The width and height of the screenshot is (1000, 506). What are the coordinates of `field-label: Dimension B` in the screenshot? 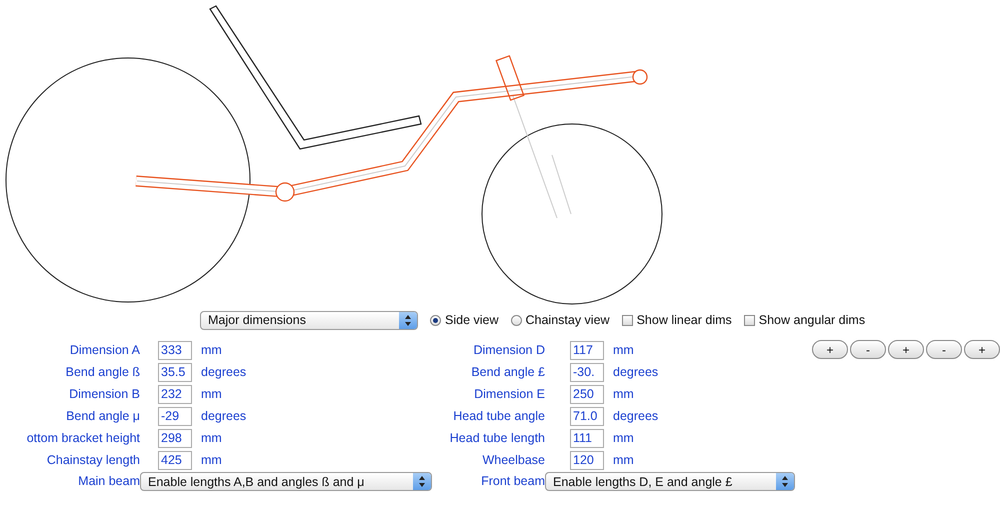 It's located at (104, 394).